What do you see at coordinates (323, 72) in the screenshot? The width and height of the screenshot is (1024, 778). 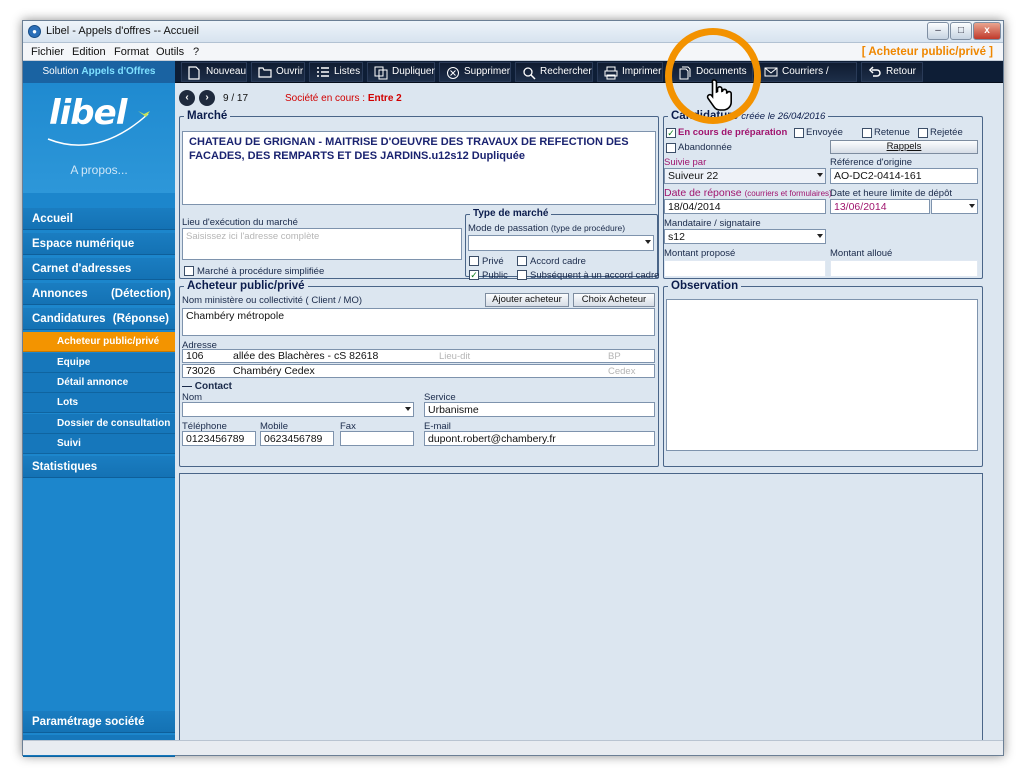 I see `list-icon` at bounding box center [323, 72].